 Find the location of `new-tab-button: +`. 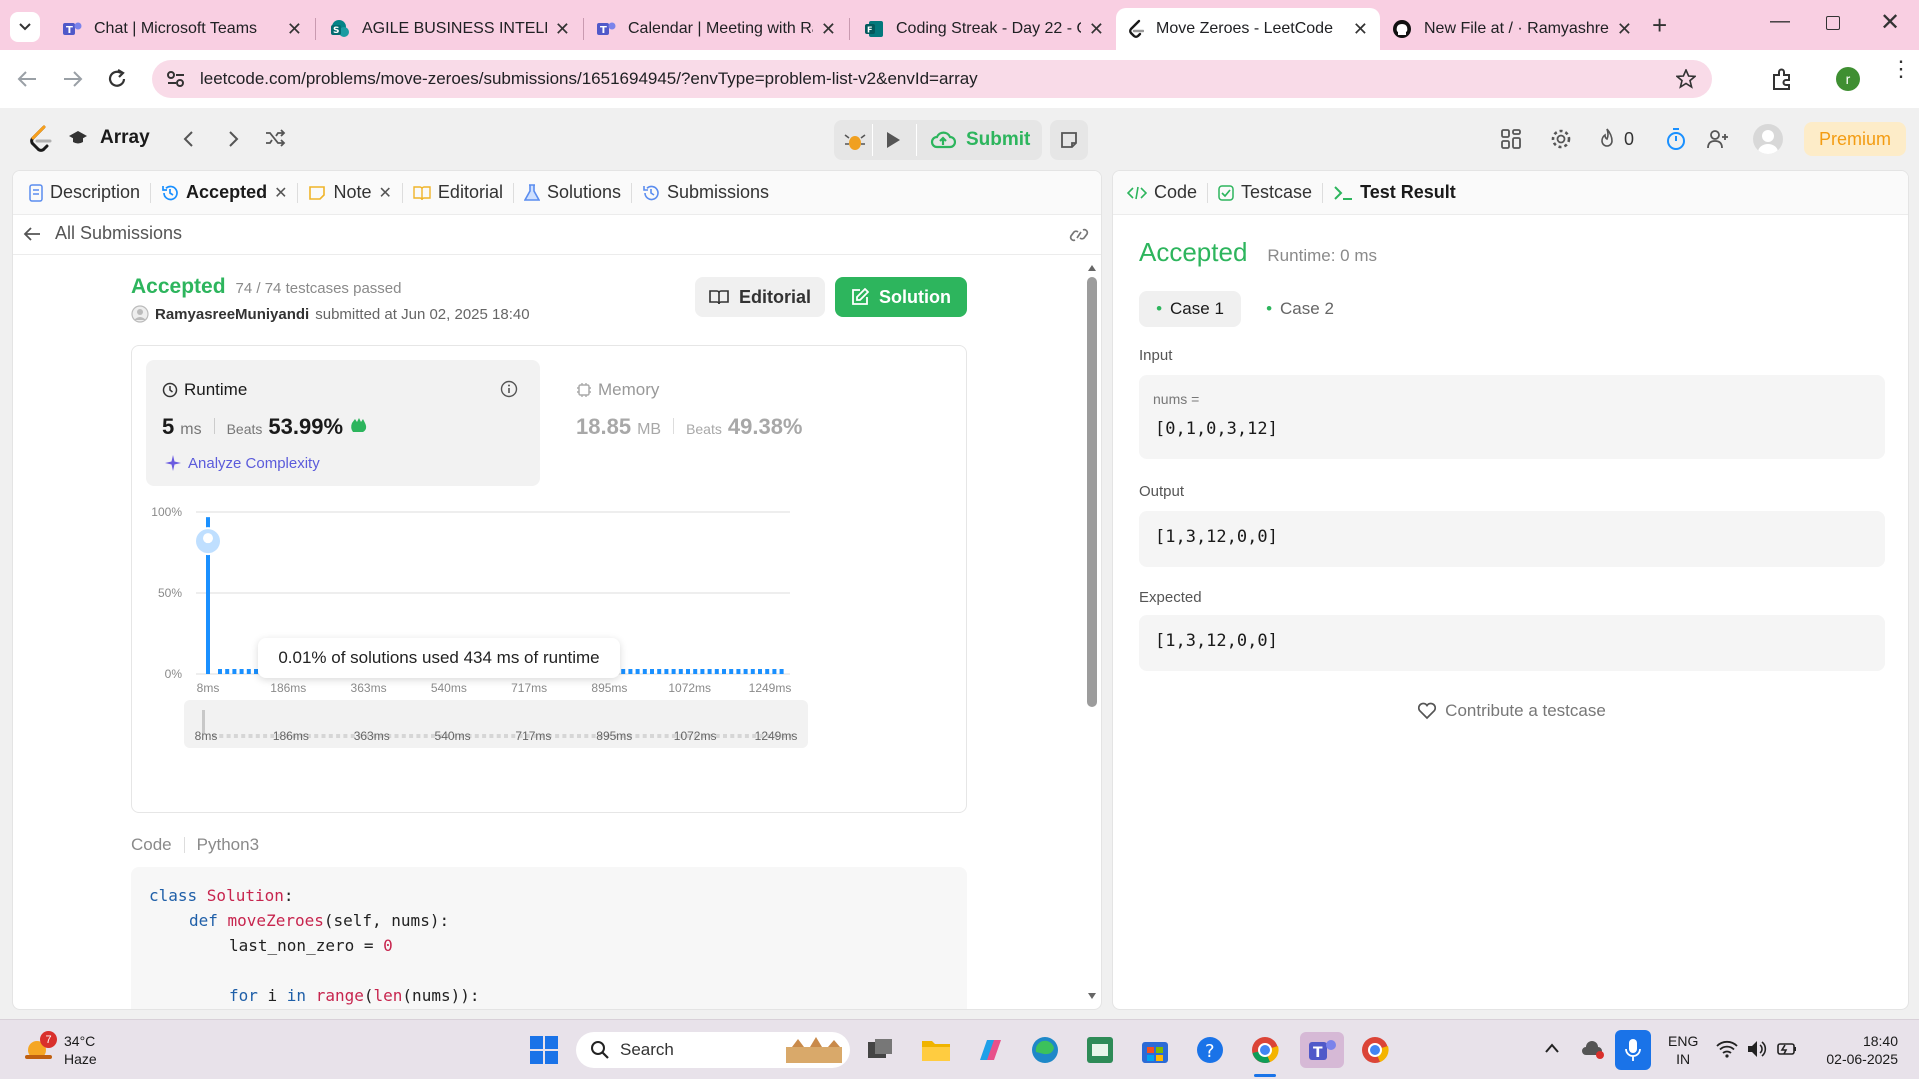

new-tab-button: + is located at coordinates (1659, 25).